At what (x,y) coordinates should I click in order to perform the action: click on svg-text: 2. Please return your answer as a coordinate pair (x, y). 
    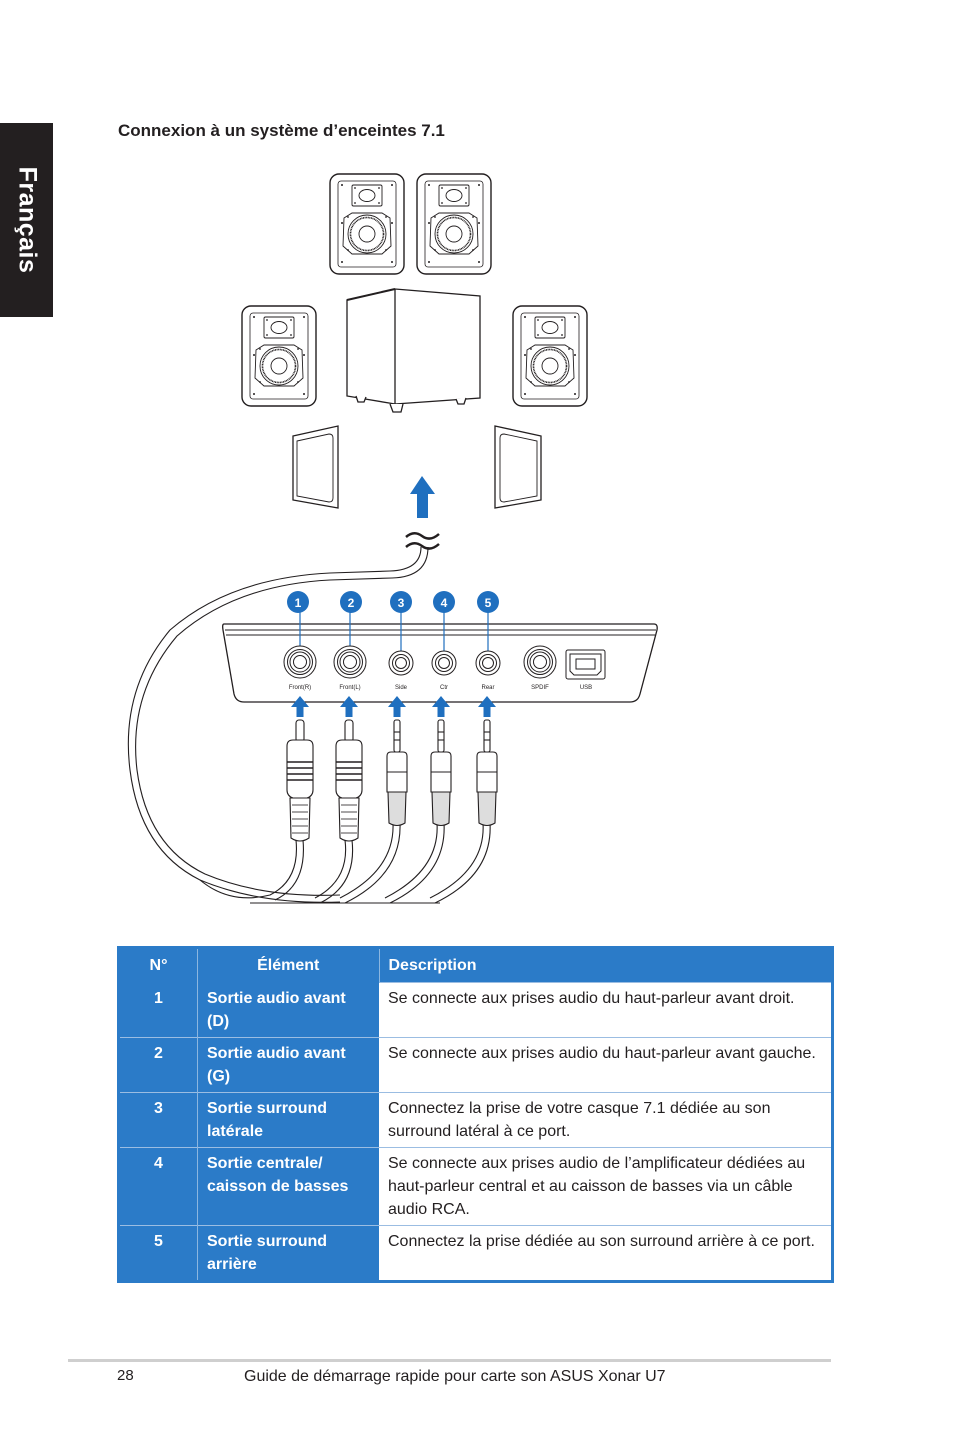
    Looking at the image, I should click on (351, 603).